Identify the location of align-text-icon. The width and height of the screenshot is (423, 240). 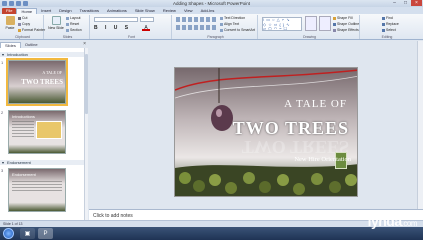
(221, 24).